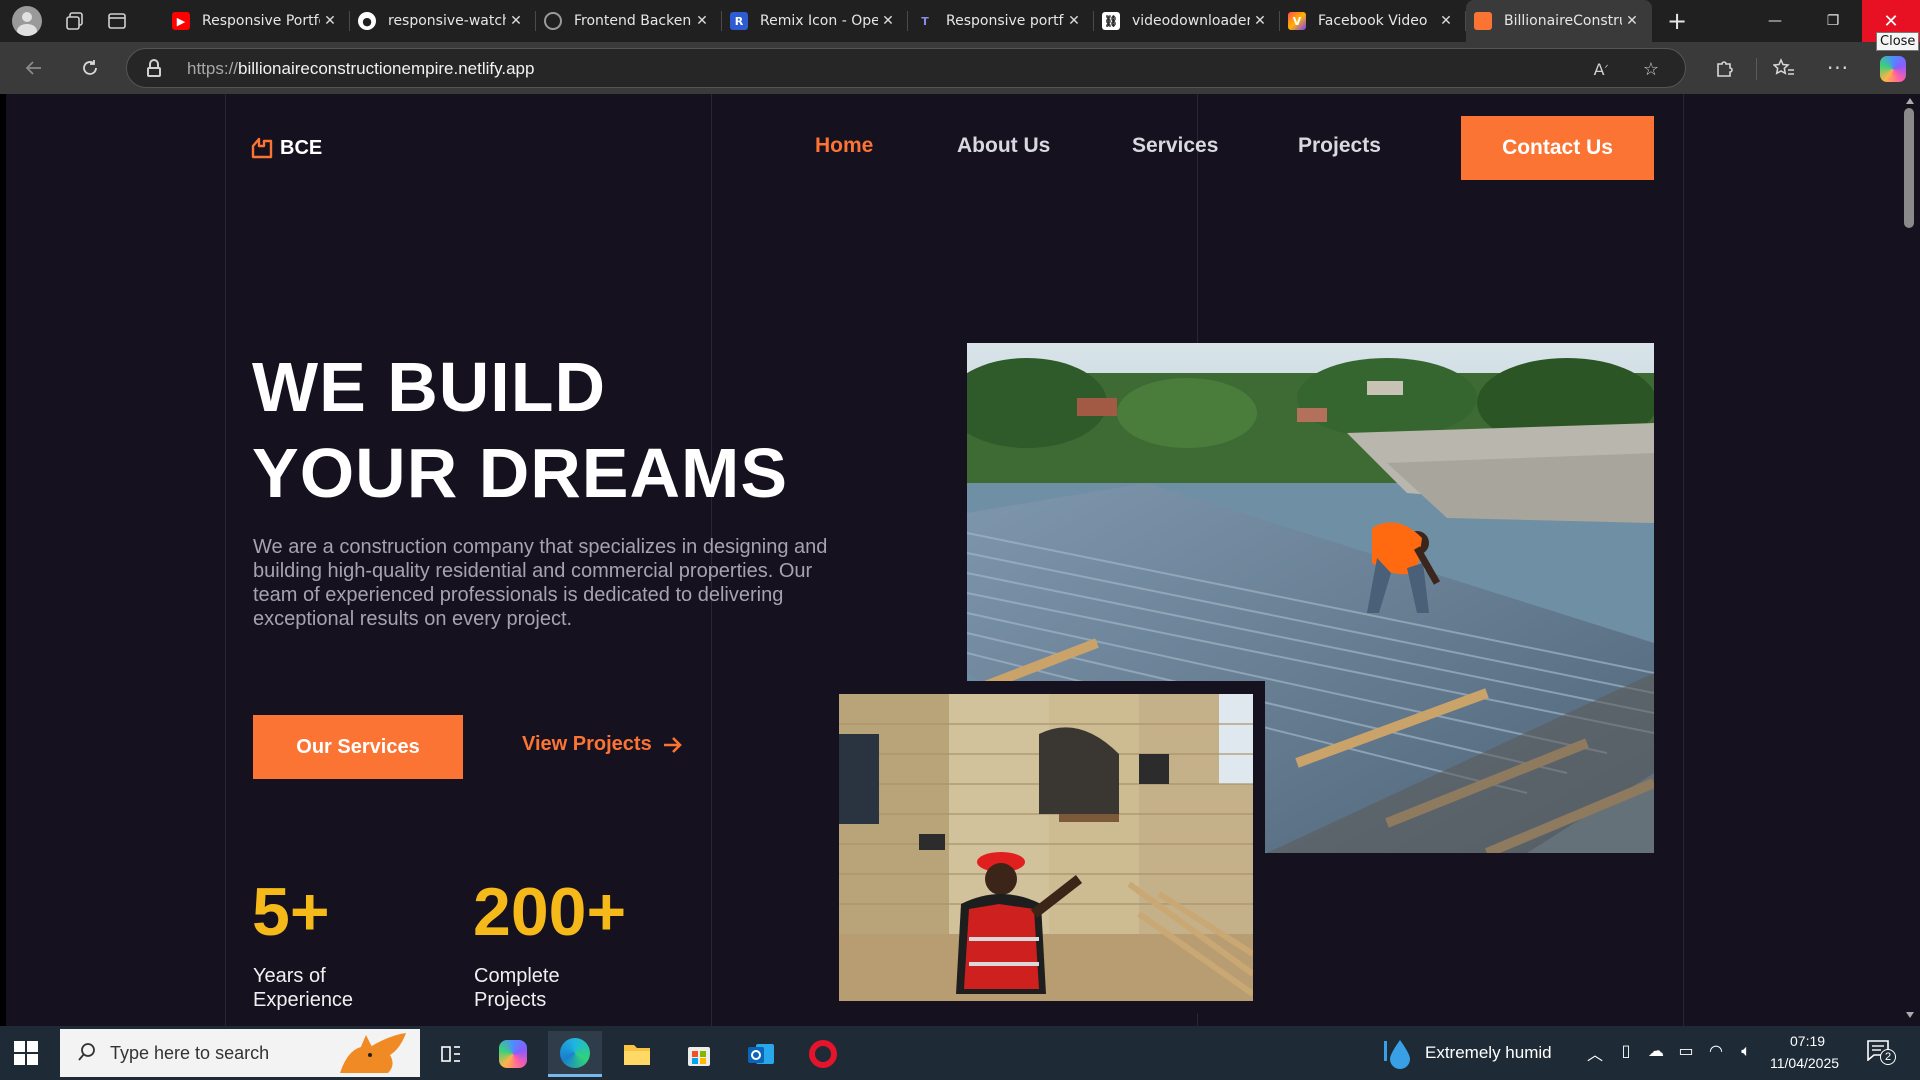 This screenshot has width=1920, height=1080. What do you see at coordinates (1724, 68) in the screenshot?
I see `extensions-button` at bounding box center [1724, 68].